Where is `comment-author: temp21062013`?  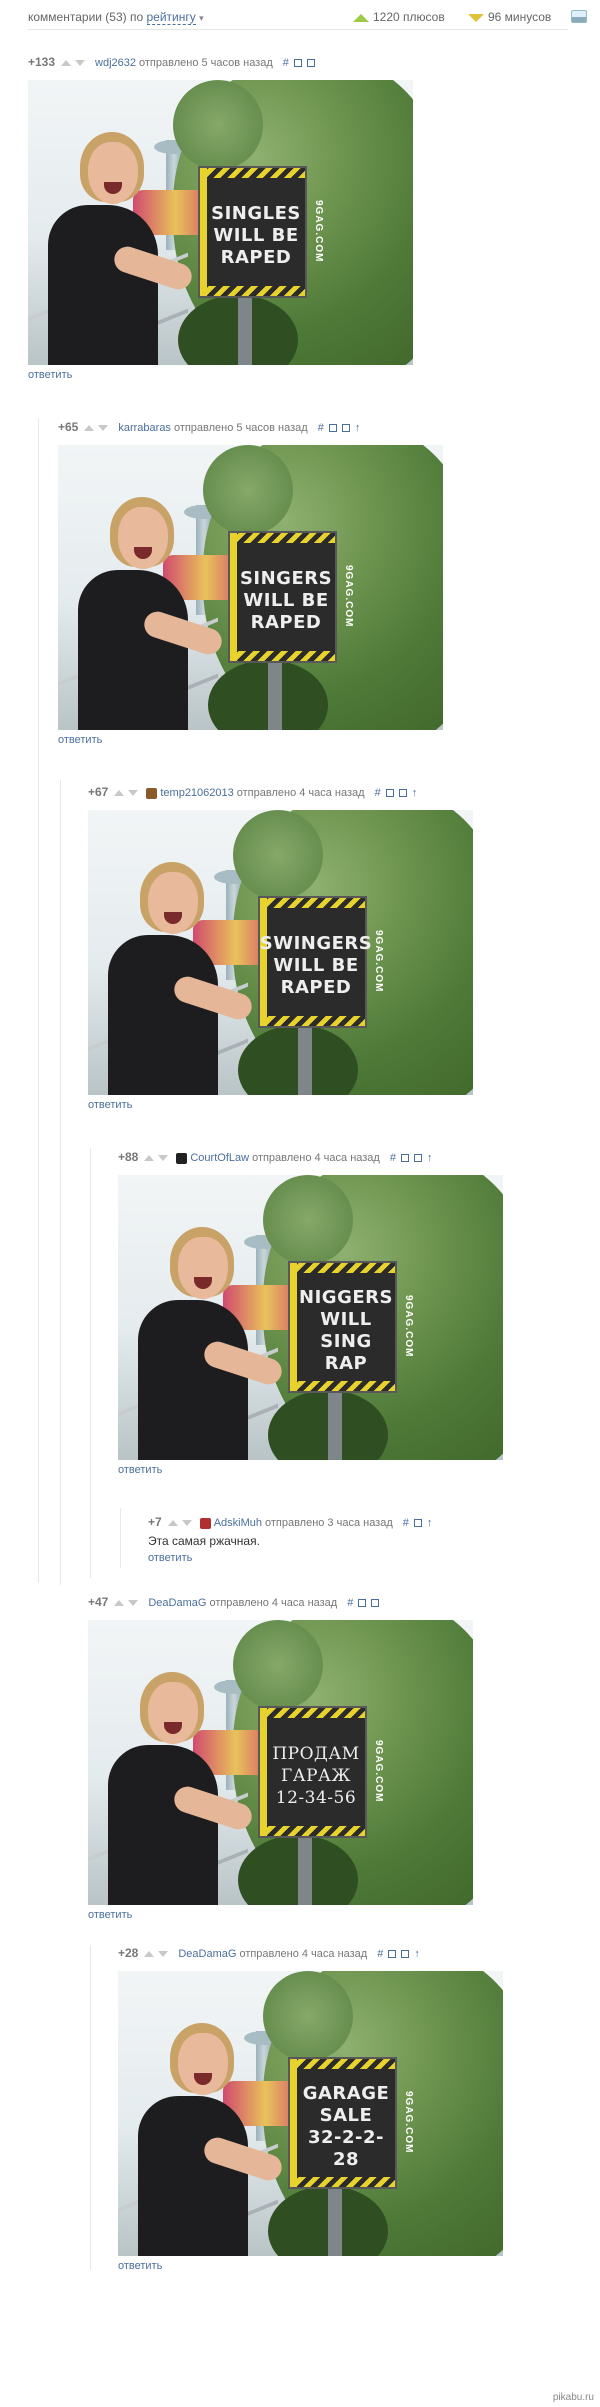 comment-author: temp21062013 is located at coordinates (196, 793).